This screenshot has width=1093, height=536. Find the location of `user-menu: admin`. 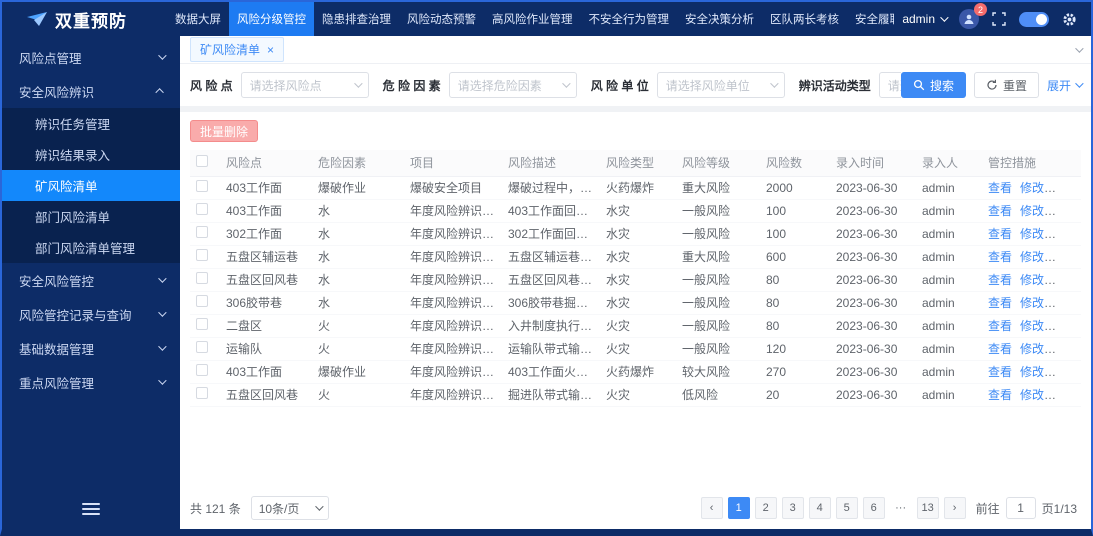

user-menu: admin is located at coordinates (925, 19).